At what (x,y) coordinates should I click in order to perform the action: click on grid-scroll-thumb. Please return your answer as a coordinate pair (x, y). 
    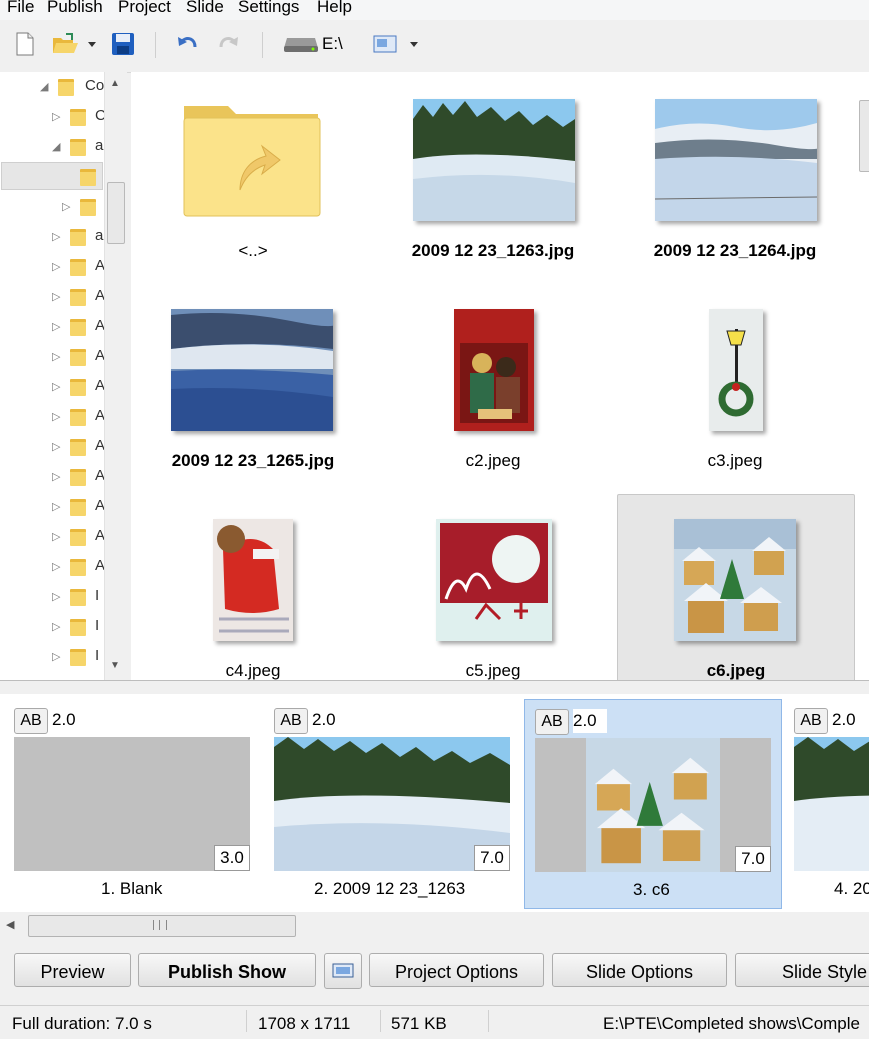
    Looking at the image, I should click on (864, 136).